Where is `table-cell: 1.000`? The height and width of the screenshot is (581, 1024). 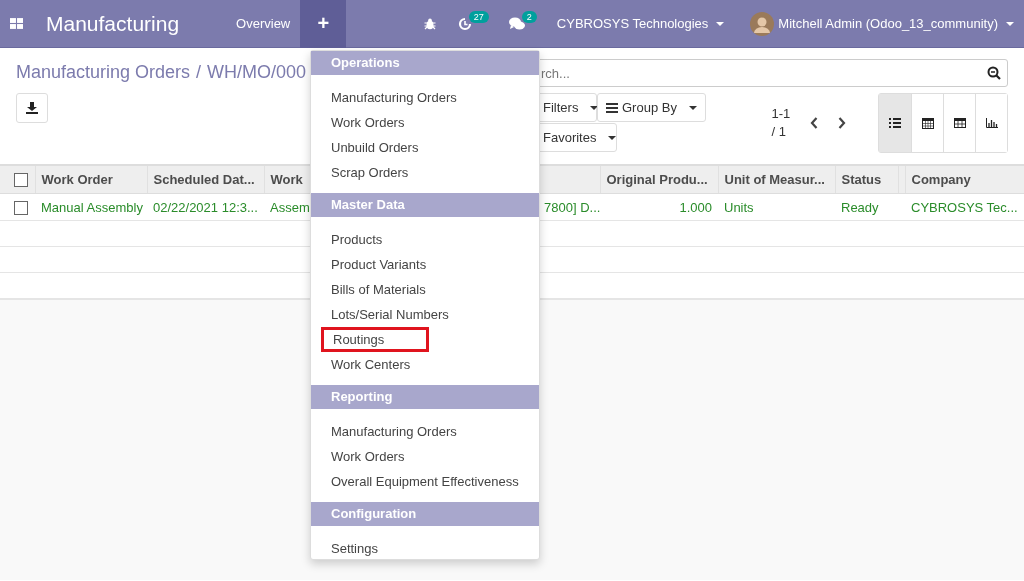
table-cell: 1.000 is located at coordinates (695, 207).